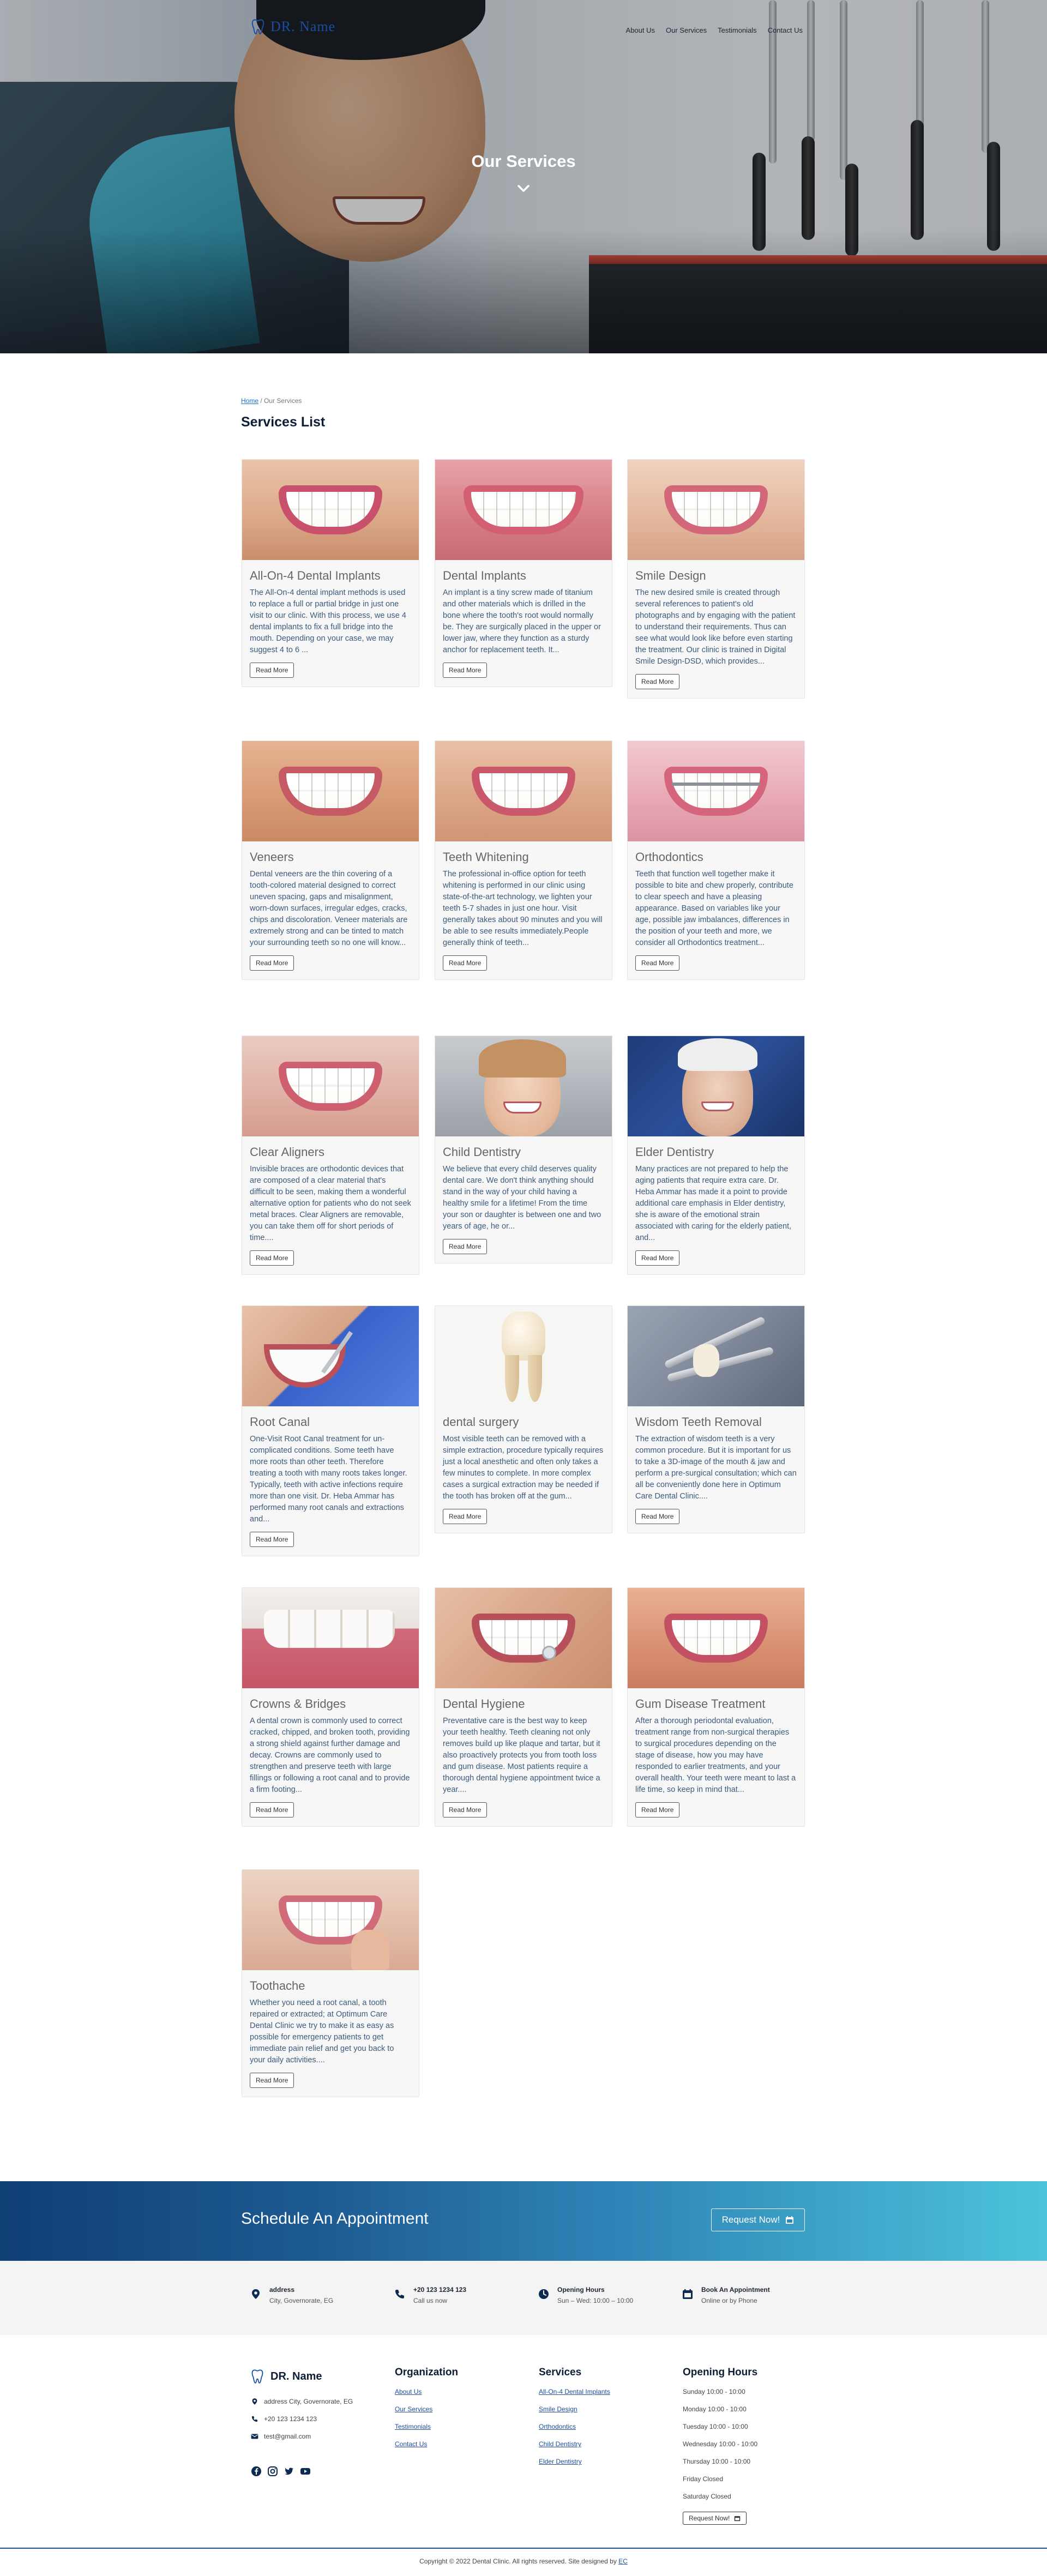 The image size is (1047, 2576). What do you see at coordinates (303, 26) in the screenshot?
I see `brand-name: DR. Name` at bounding box center [303, 26].